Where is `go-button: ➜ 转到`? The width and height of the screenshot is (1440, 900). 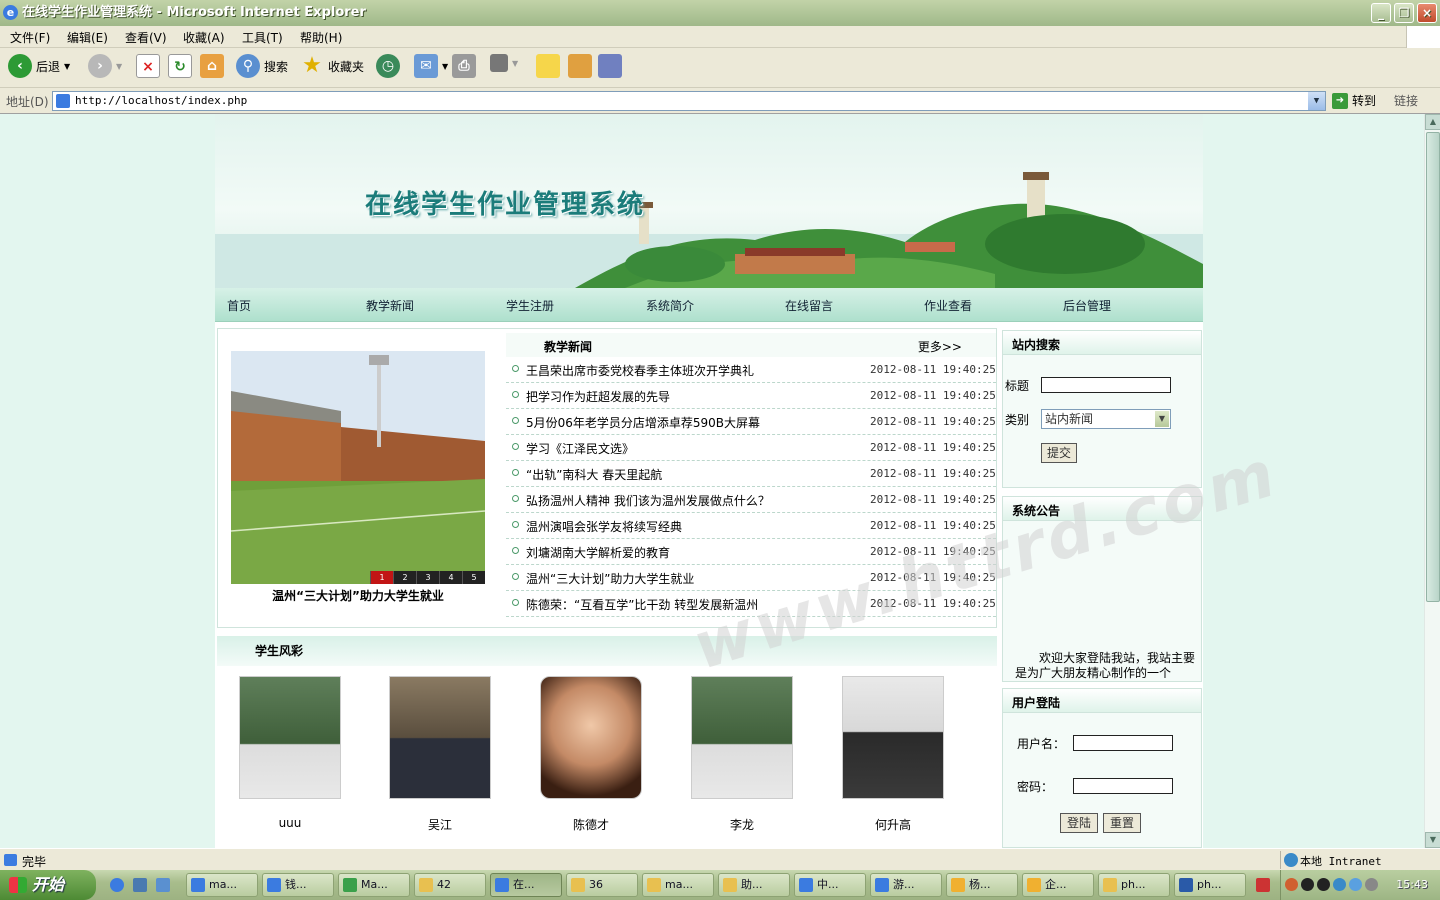 go-button: ➜ 转到 is located at coordinates (1354, 100).